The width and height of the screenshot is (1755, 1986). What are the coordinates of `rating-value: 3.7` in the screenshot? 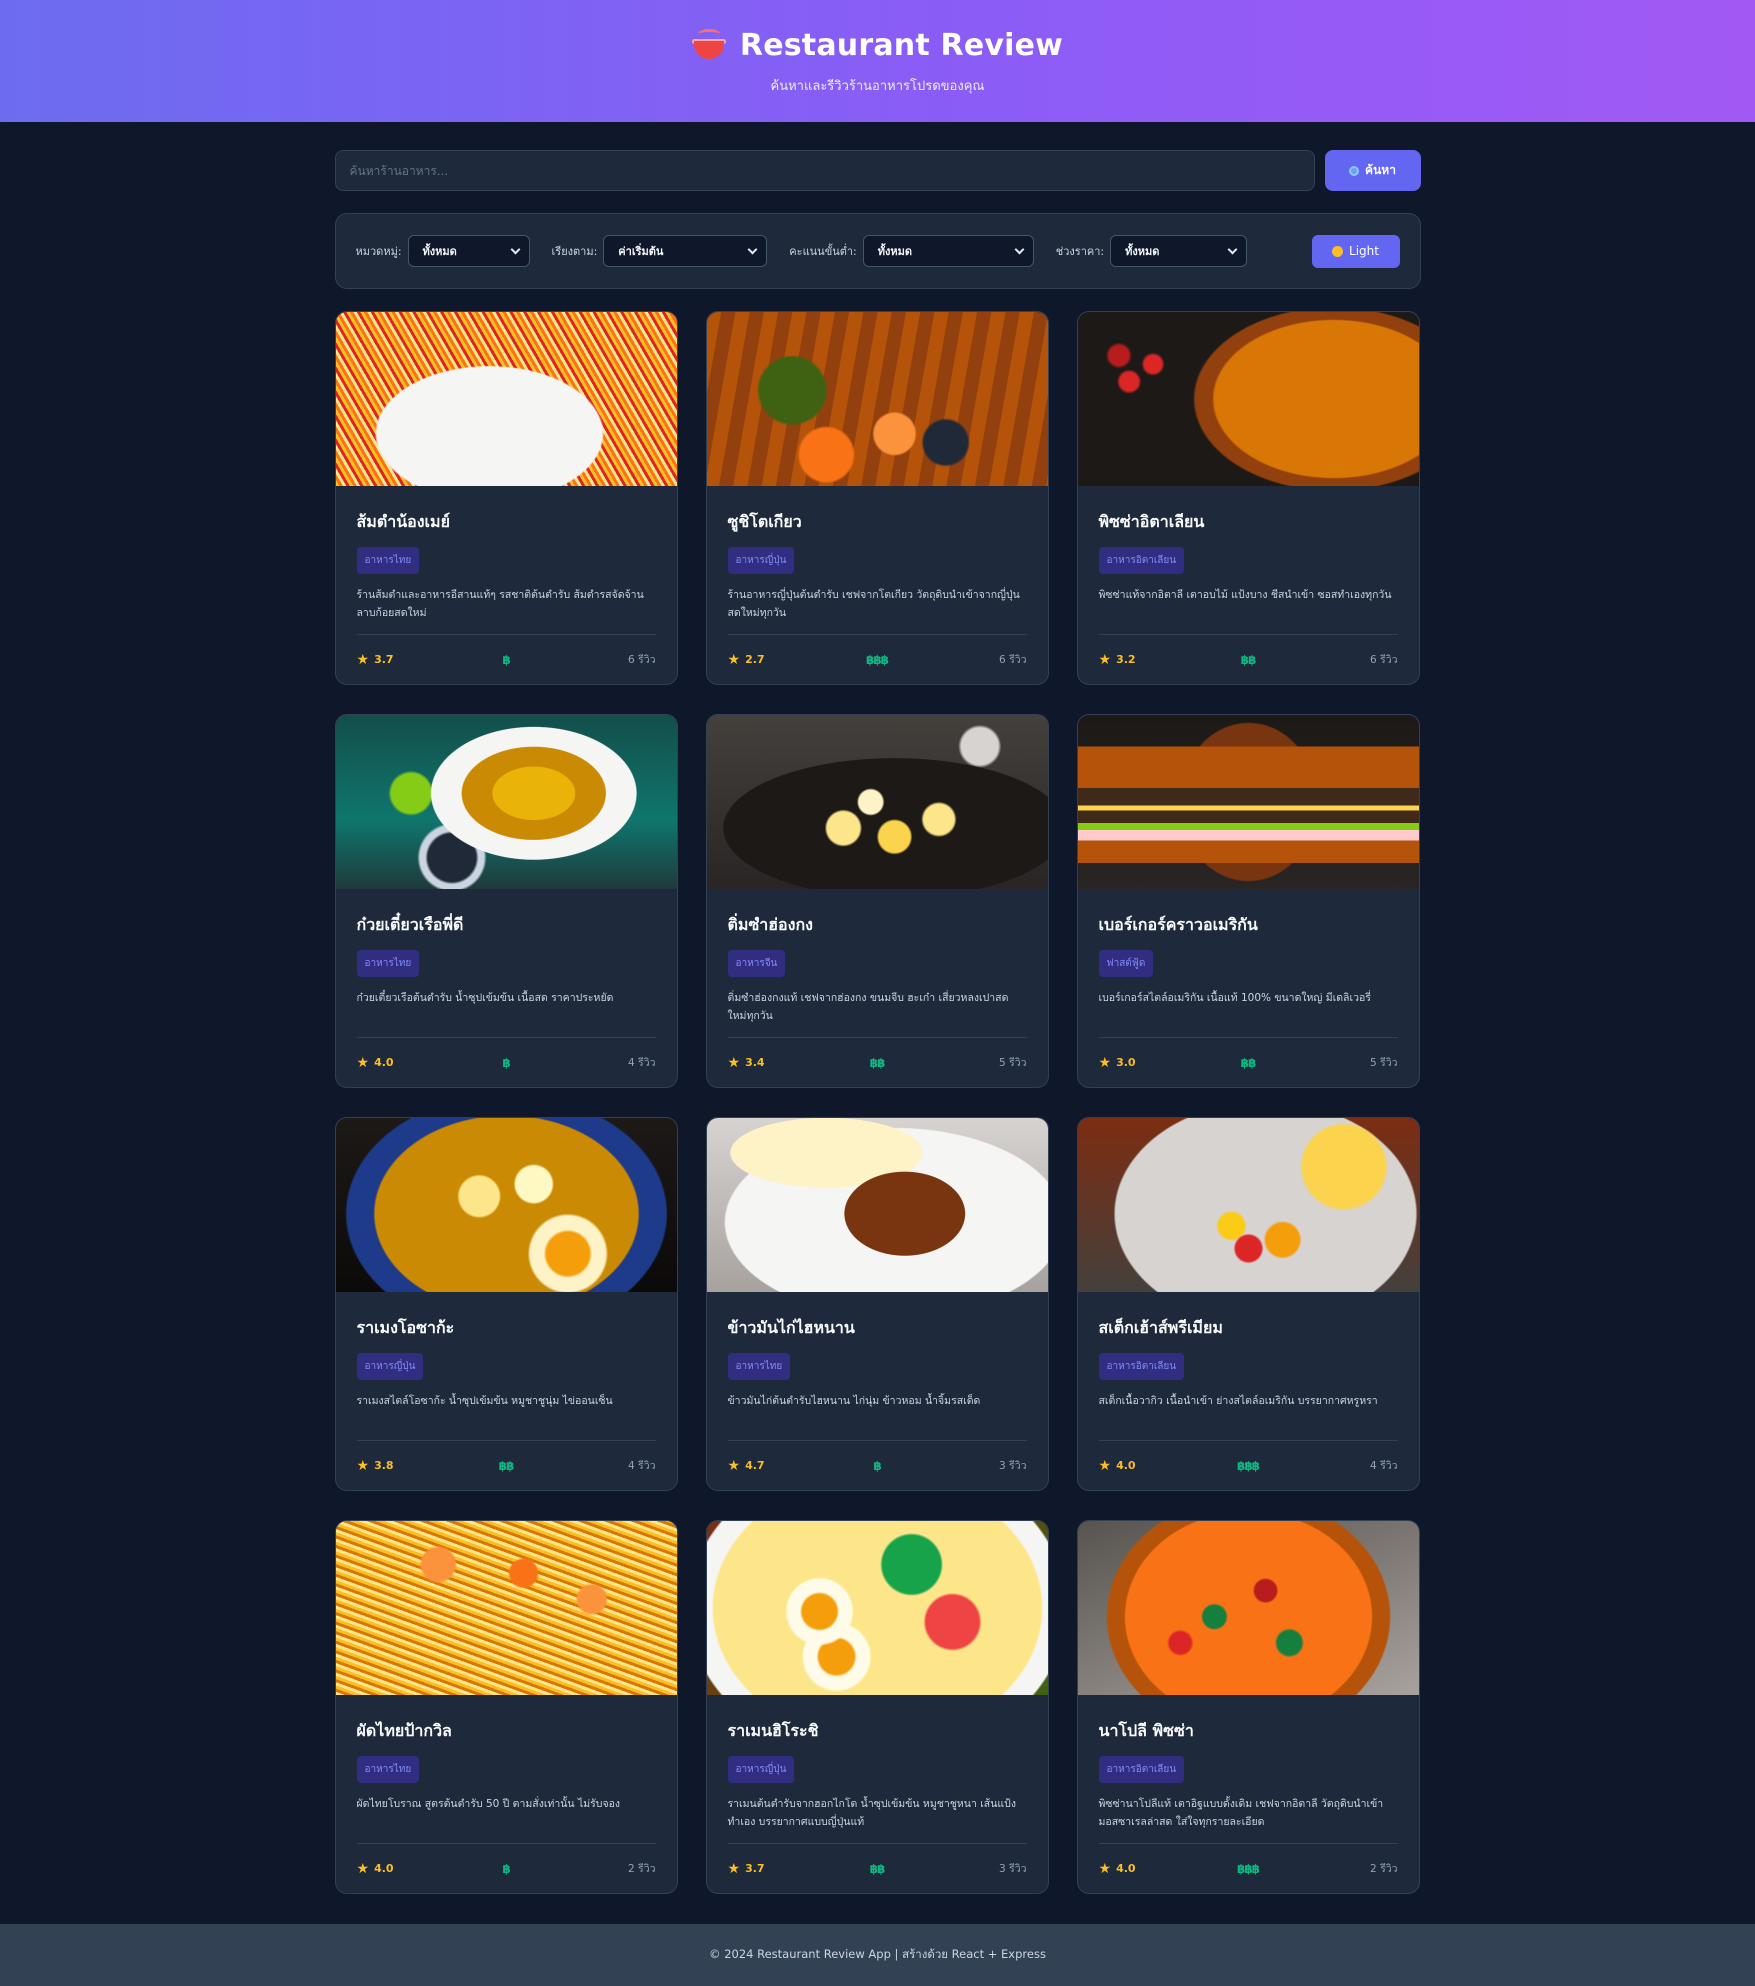 It's located at (755, 1868).